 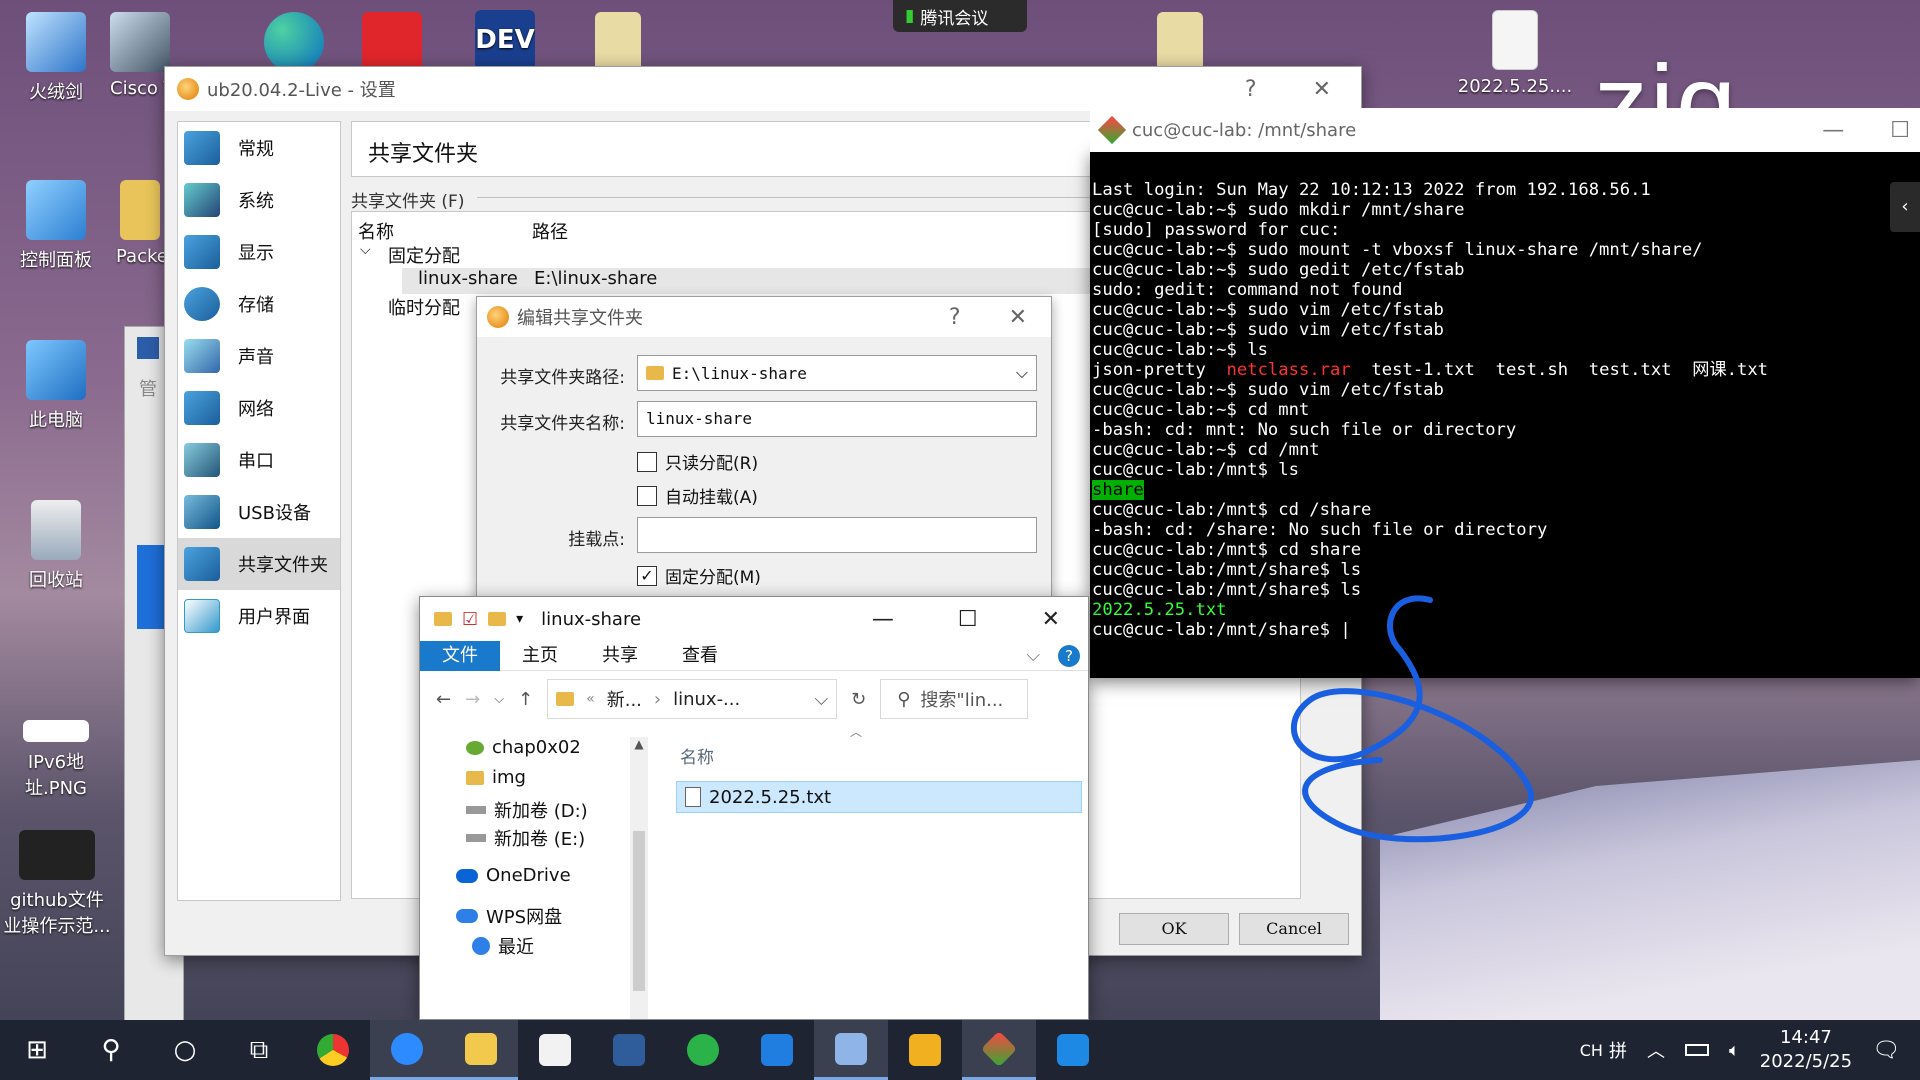 What do you see at coordinates (1251, 89) in the screenshot?
I see `help-button: ?` at bounding box center [1251, 89].